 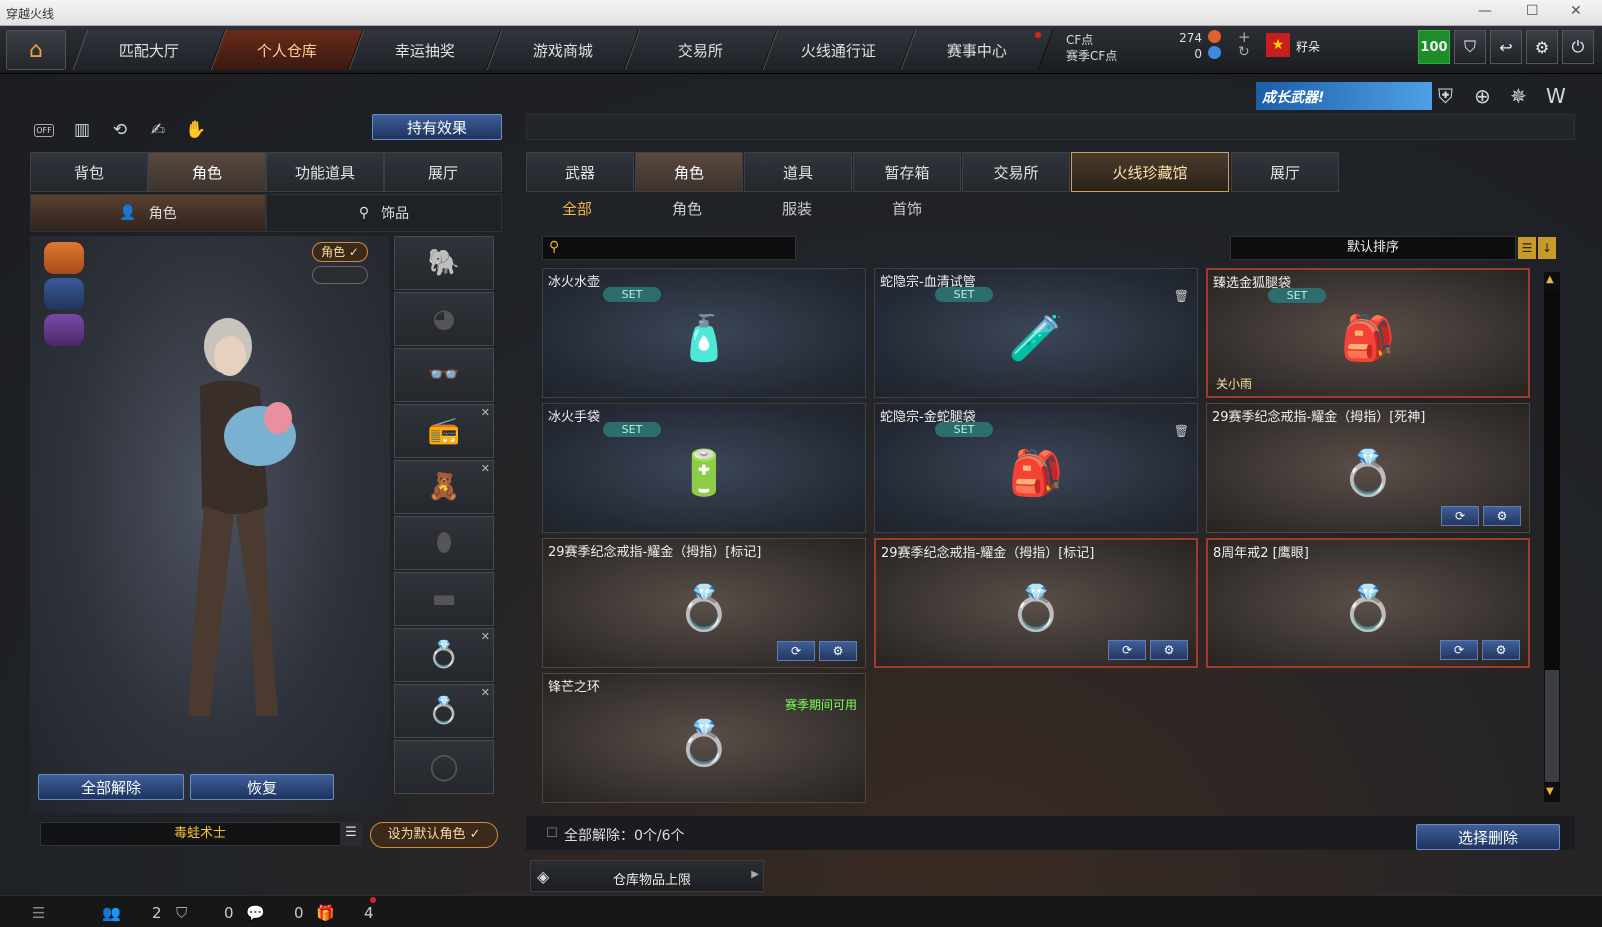 What do you see at coordinates (38, 913) in the screenshot?
I see `menu-icon: ☰` at bounding box center [38, 913].